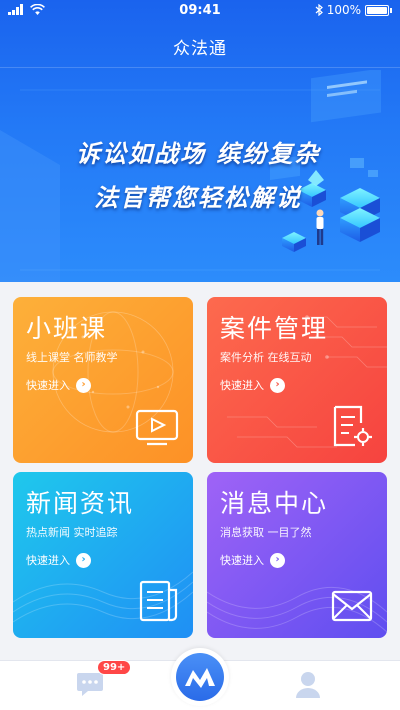 Image resolution: width=400 pixels, height=710 pixels. I want to click on video-icon, so click(157, 427).